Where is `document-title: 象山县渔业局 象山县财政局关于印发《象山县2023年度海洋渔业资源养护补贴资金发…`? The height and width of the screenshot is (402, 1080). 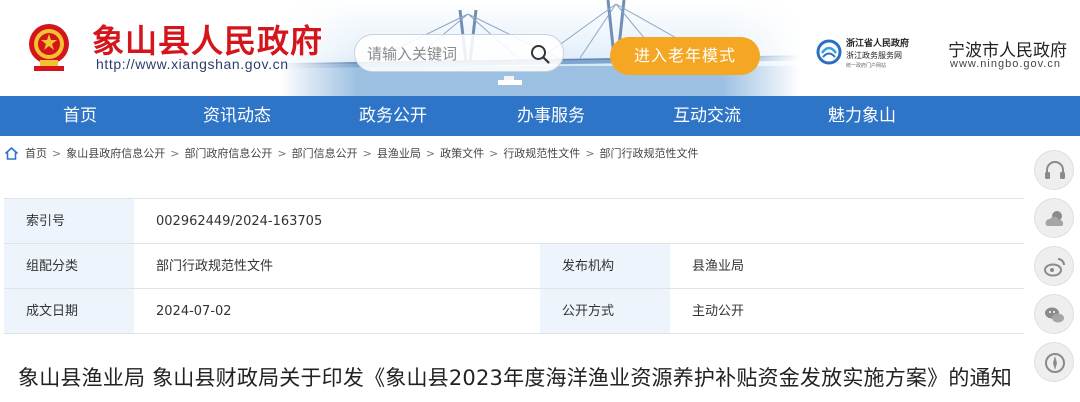 document-title: 象山县渔业局 象山县财政局关于印发《象山县2023年度海洋渔业资源养护补贴资金发… is located at coordinates (515, 378).